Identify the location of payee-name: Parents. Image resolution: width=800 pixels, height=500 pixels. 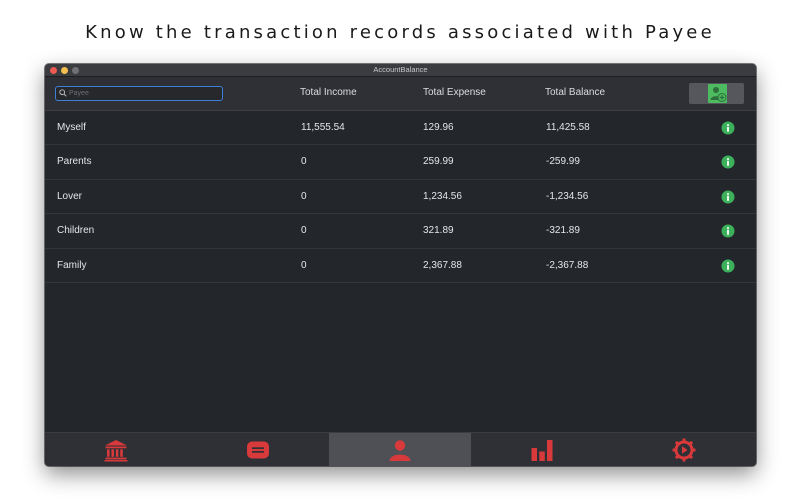
(74, 162).